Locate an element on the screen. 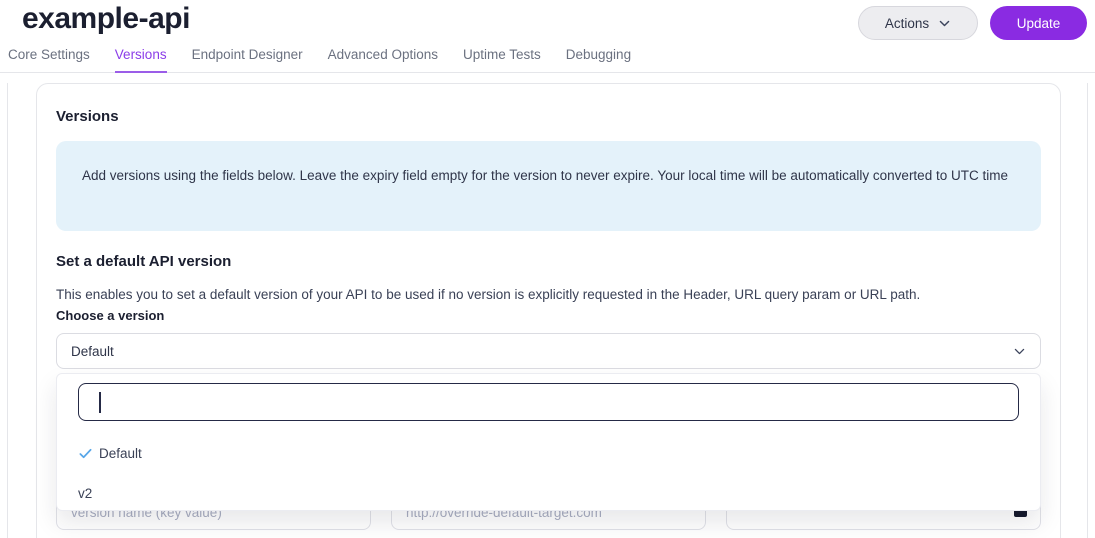 This screenshot has height=538, width=1095. choose-version-label: Choose a version is located at coordinates (110, 315).